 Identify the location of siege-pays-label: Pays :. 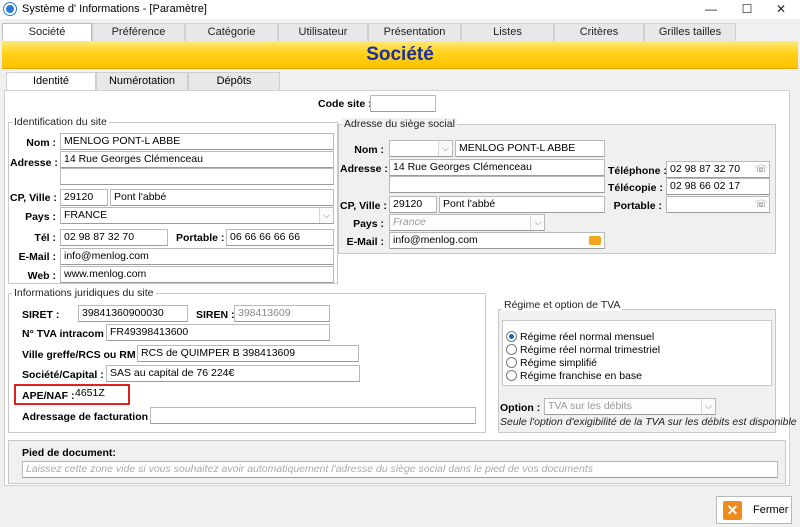
(368, 224).